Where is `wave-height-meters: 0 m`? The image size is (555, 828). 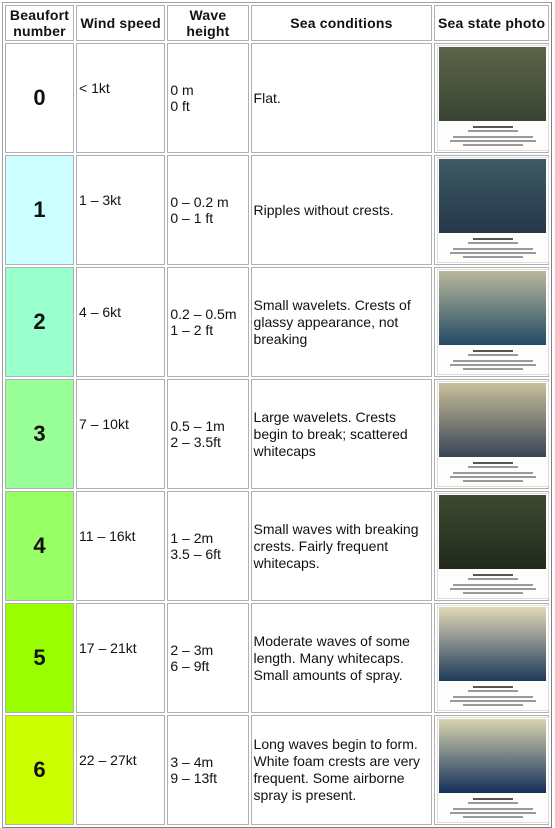 wave-height-meters: 0 m is located at coordinates (182, 90).